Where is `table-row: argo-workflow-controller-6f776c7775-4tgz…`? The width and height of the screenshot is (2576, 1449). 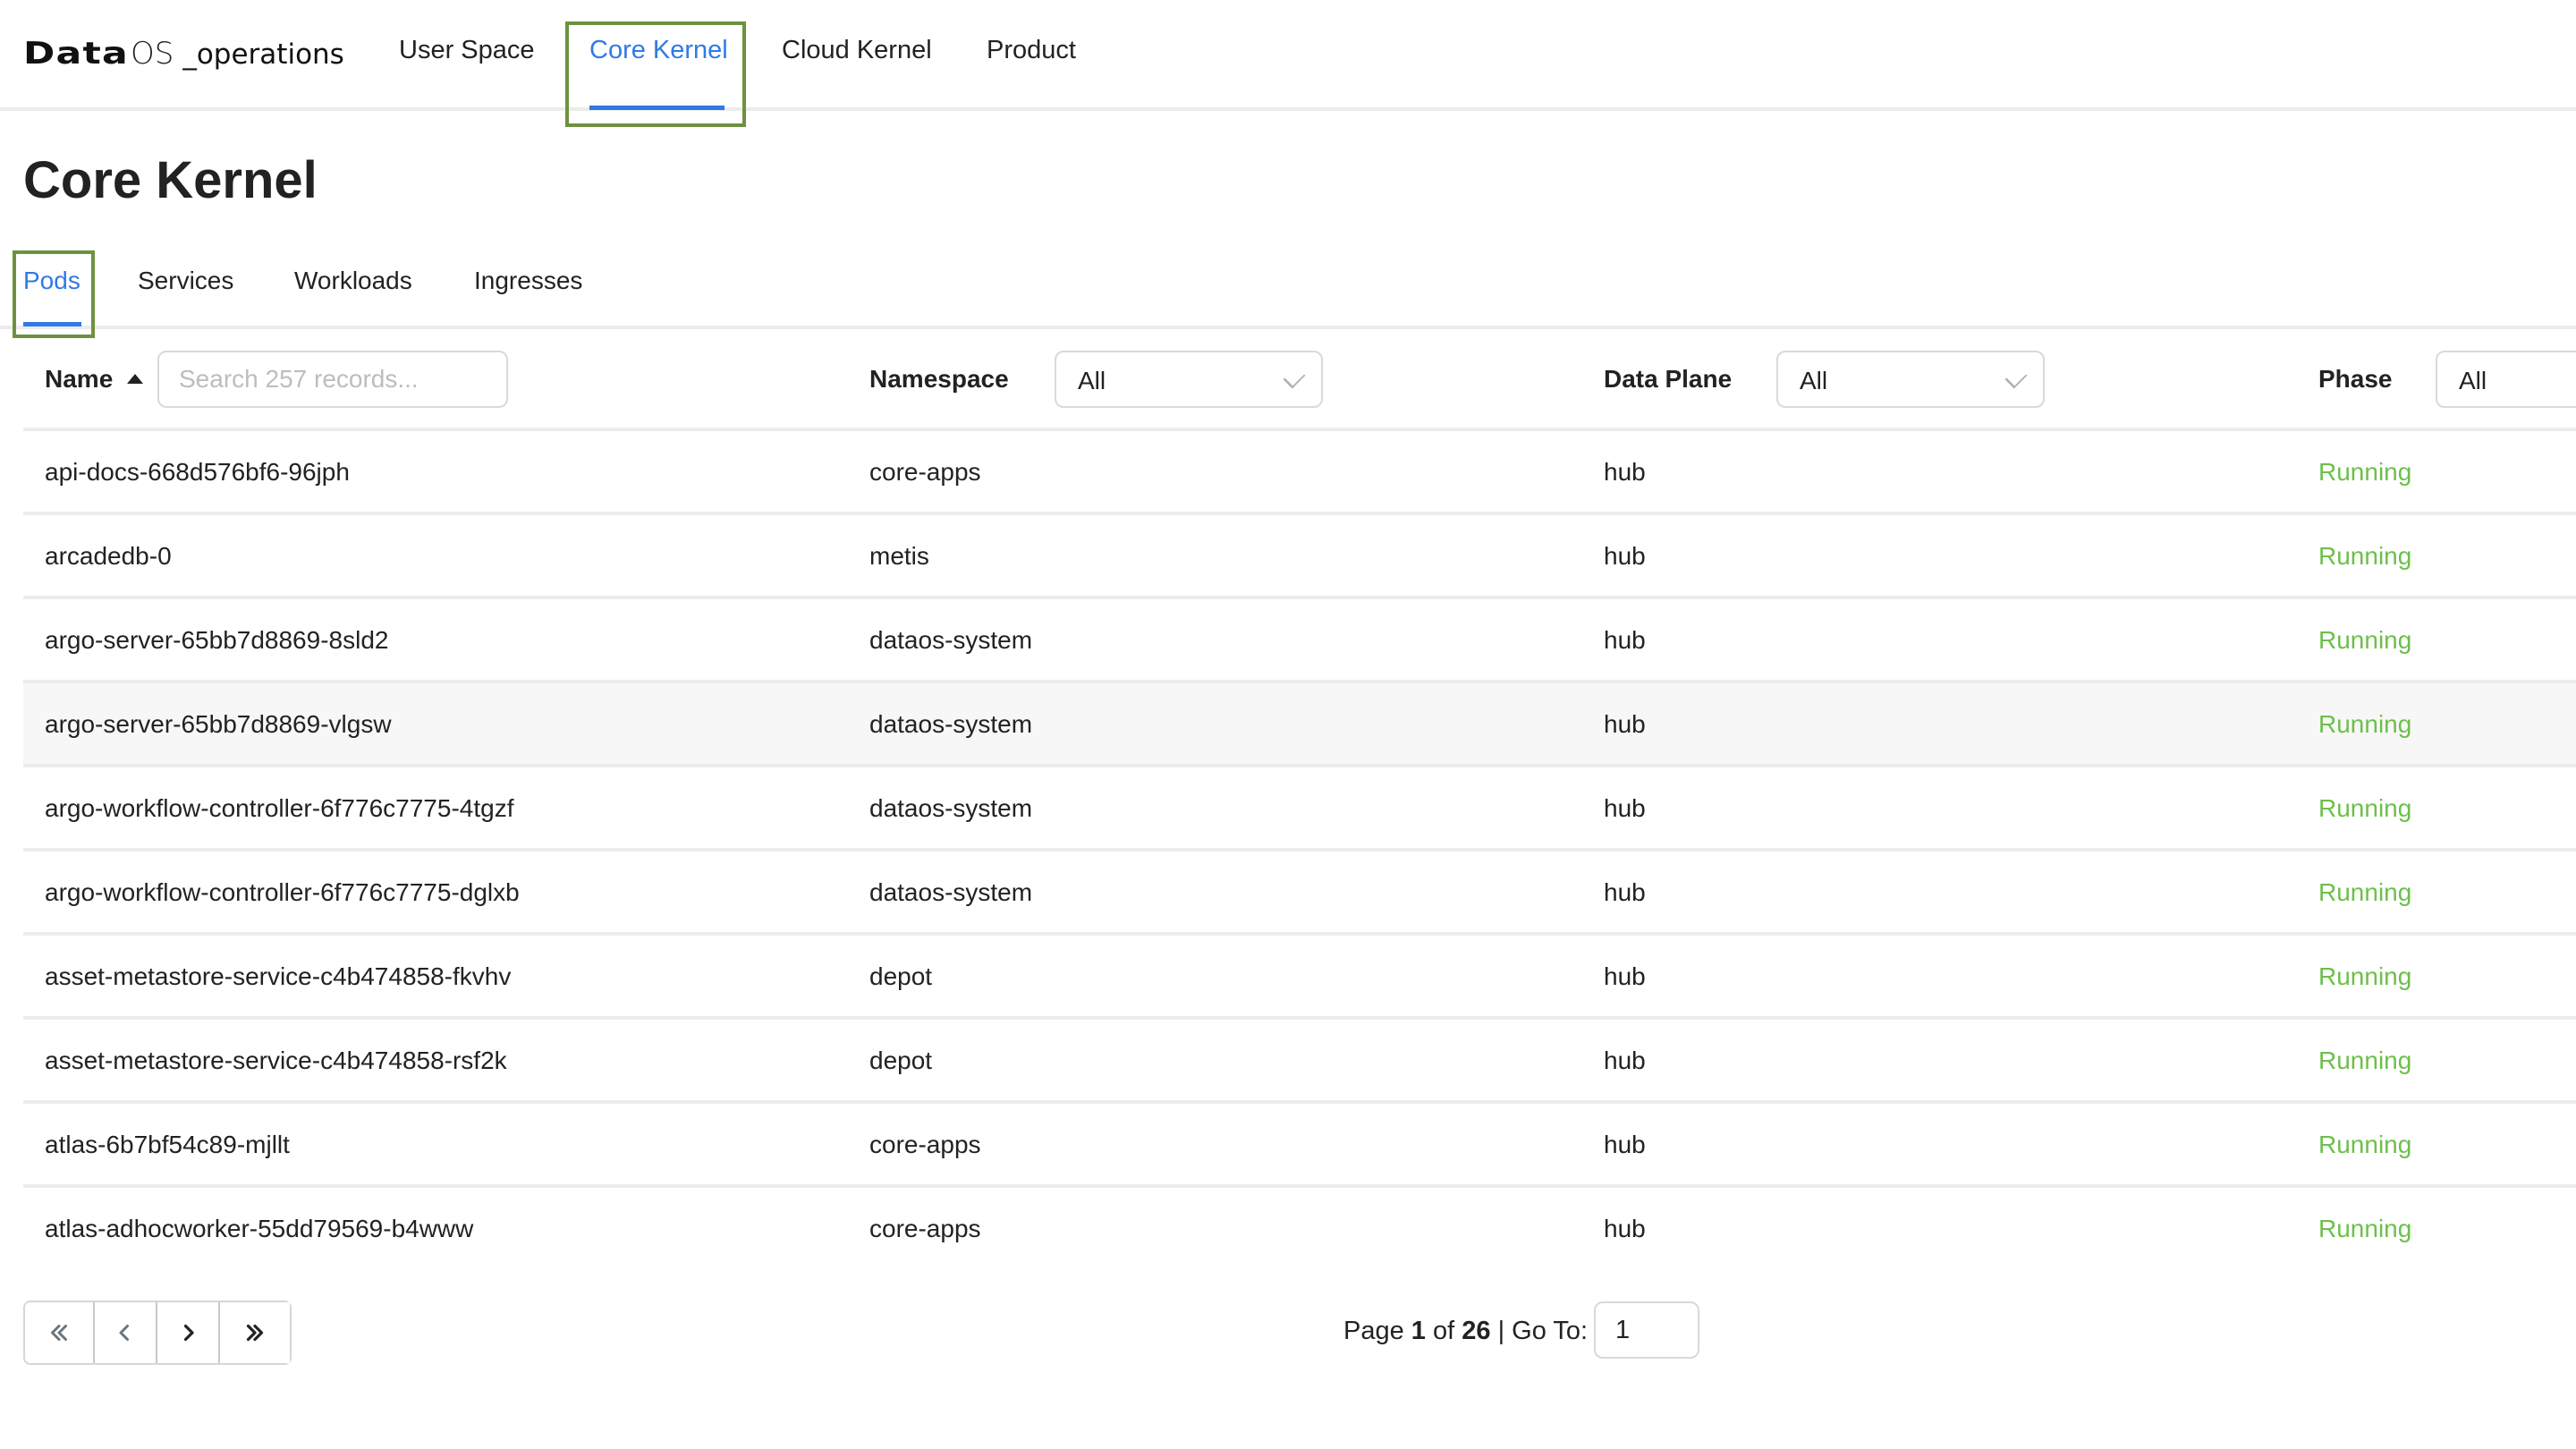
table-row: argo-workflow-controller-6f776c7775-4tgz… is located at coordinates (1299, 809).